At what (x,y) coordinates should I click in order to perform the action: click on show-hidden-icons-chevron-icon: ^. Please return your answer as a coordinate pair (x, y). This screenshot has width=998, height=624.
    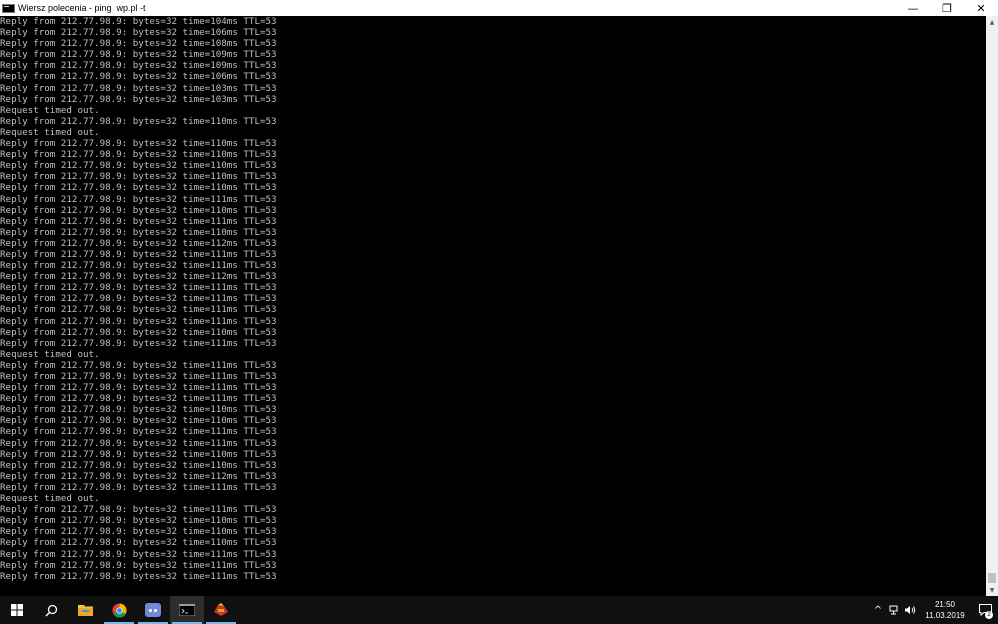
    Looking at the image, I should click on (878, 610).